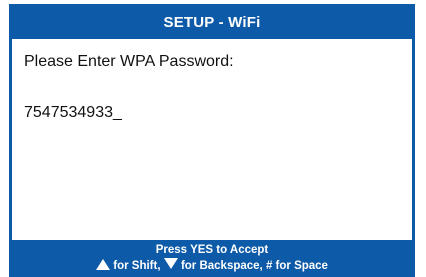 The height and width of the screenshot is (277, 426). Describe the element at coordinates (103, 264) in the screenshot. I see `up-triangle-icon` at that location.